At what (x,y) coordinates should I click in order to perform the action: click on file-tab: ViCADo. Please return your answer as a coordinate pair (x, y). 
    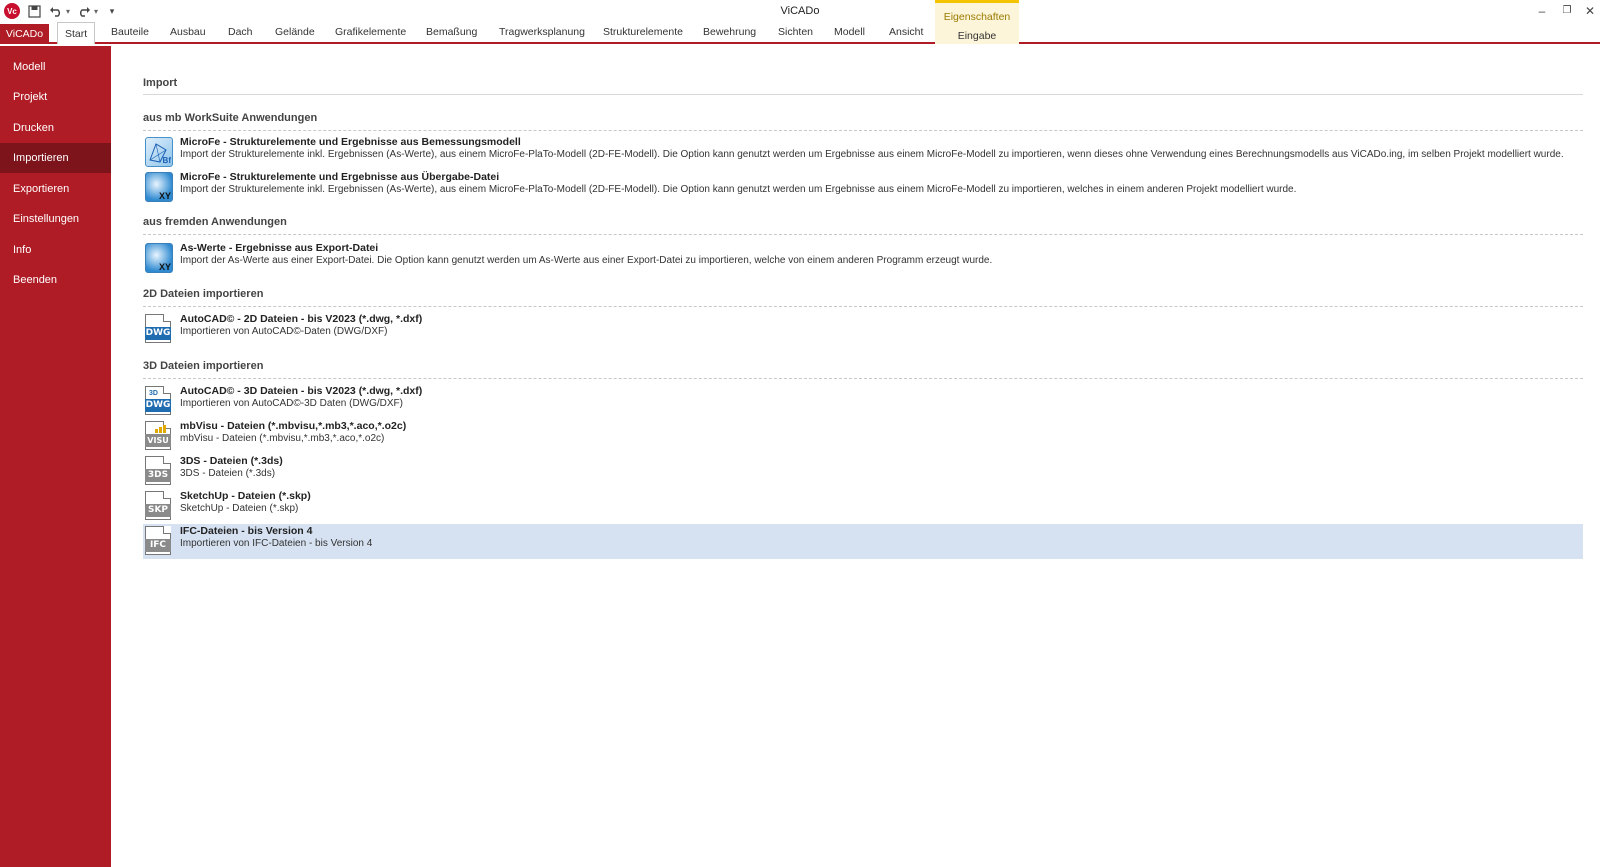
    Looking at the image, I should click on (24, 34).